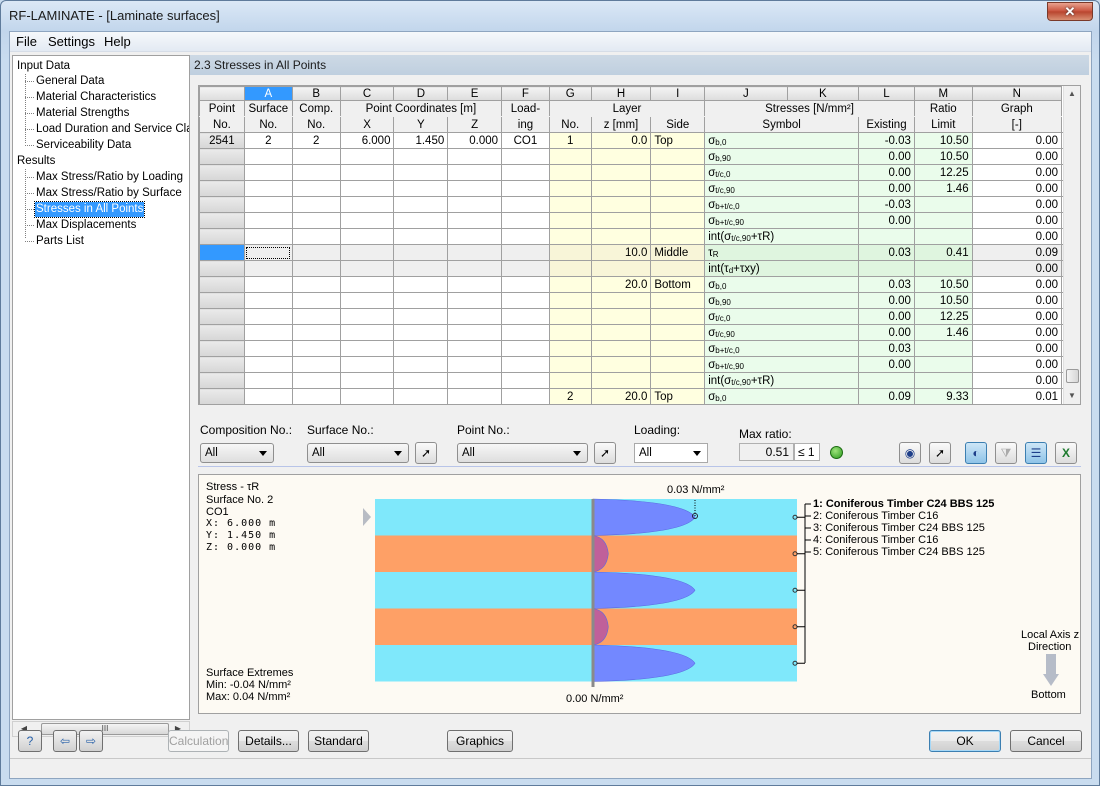 The width and height of the screenshot is (1100, 786). Describe the element at coordinates (36, 161) in the screenshot. I see `tree-group-results: Results` at that location.